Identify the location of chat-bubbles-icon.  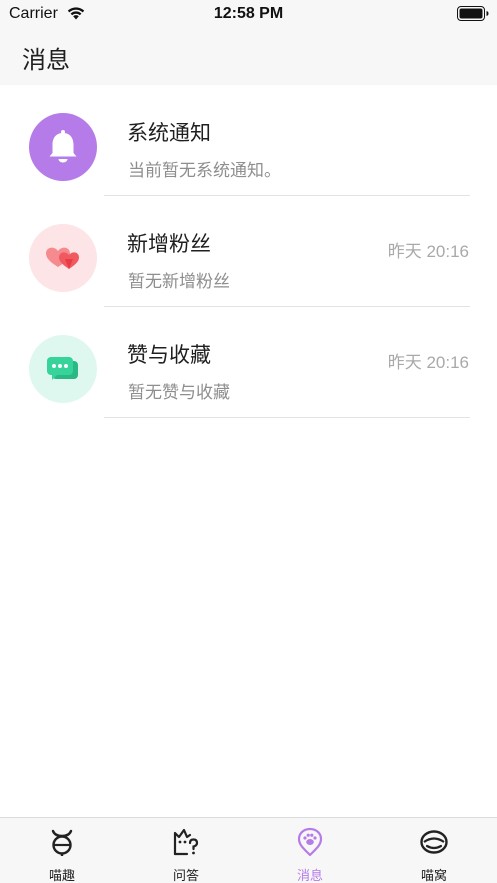
(62, 368).